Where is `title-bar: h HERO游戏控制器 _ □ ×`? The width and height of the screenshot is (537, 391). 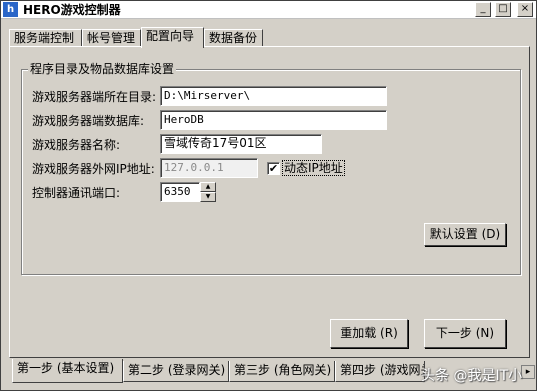 title-bar: h HERO游戏控制器 _ □ × is located at coordinates (268, 10).